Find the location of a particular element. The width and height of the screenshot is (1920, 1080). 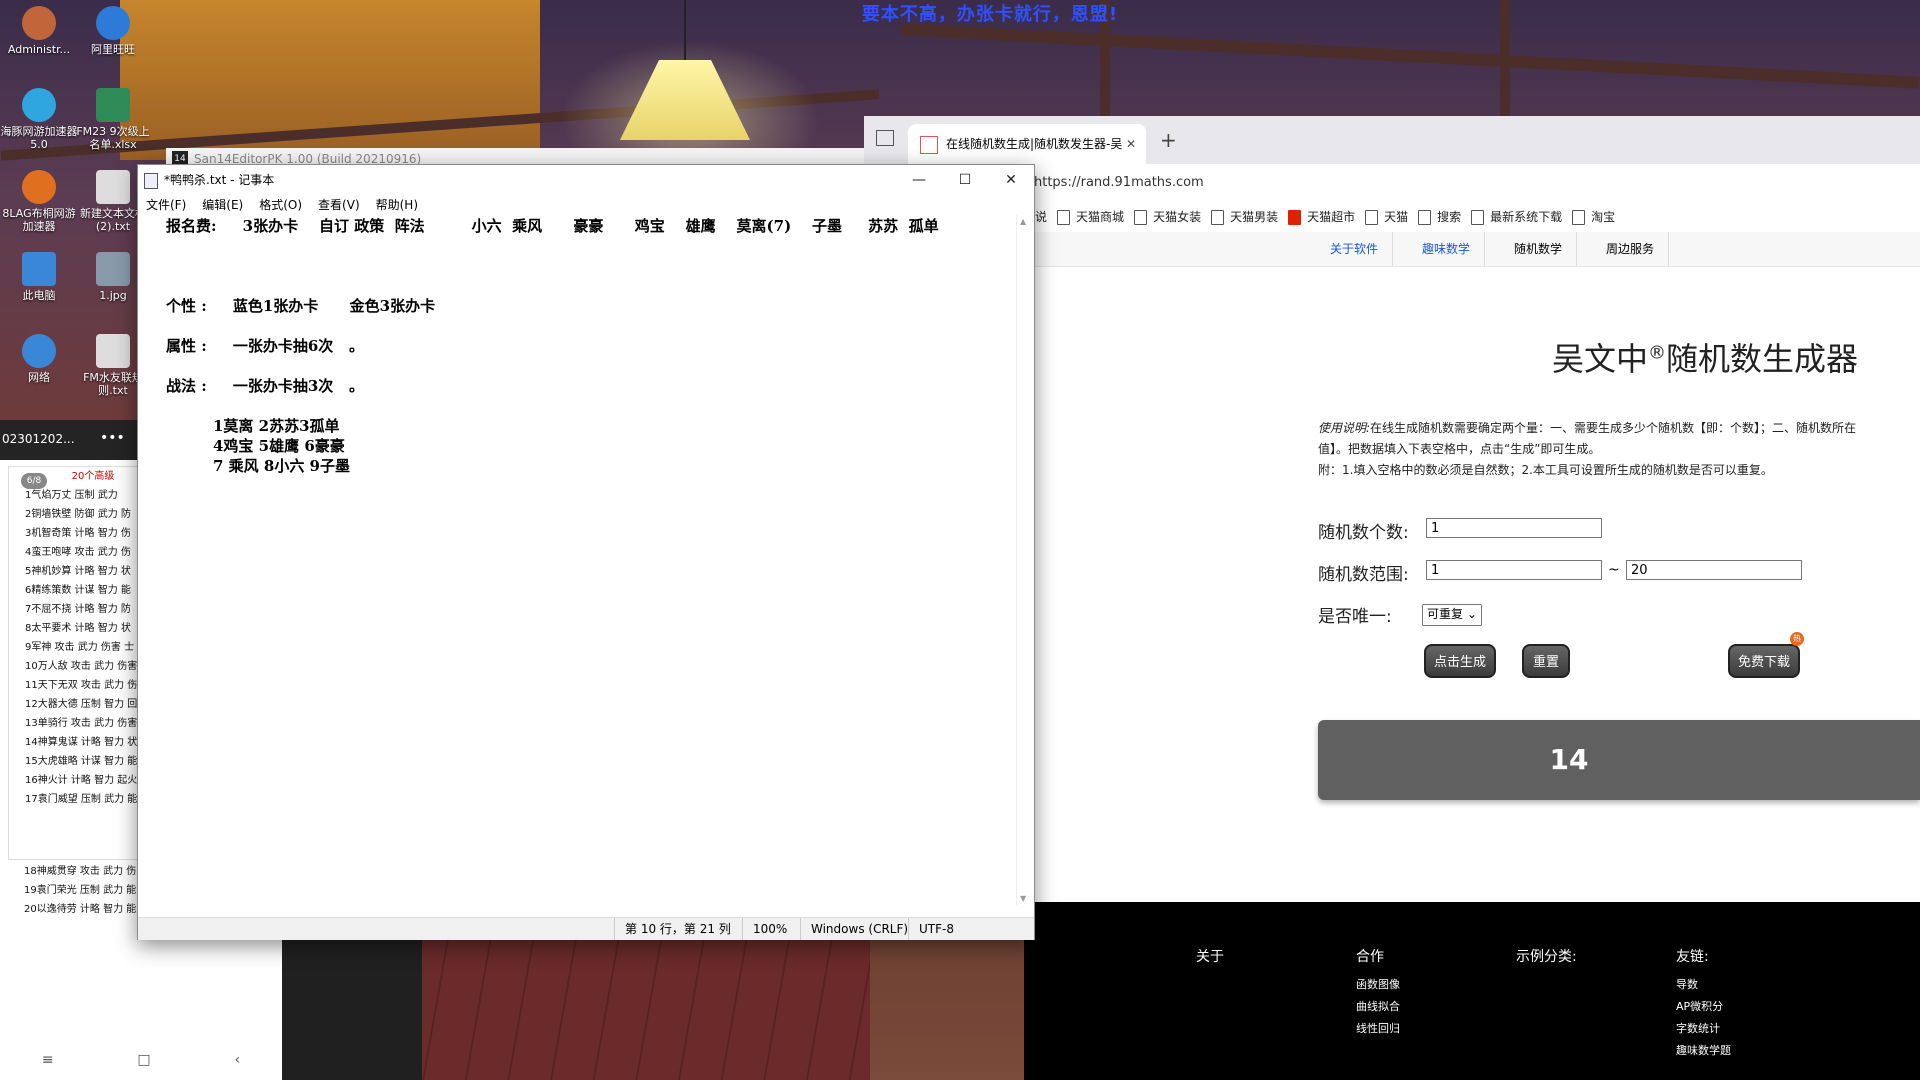

unique-select: 可重复 ⌄ is located at coordinates (1452, 615).